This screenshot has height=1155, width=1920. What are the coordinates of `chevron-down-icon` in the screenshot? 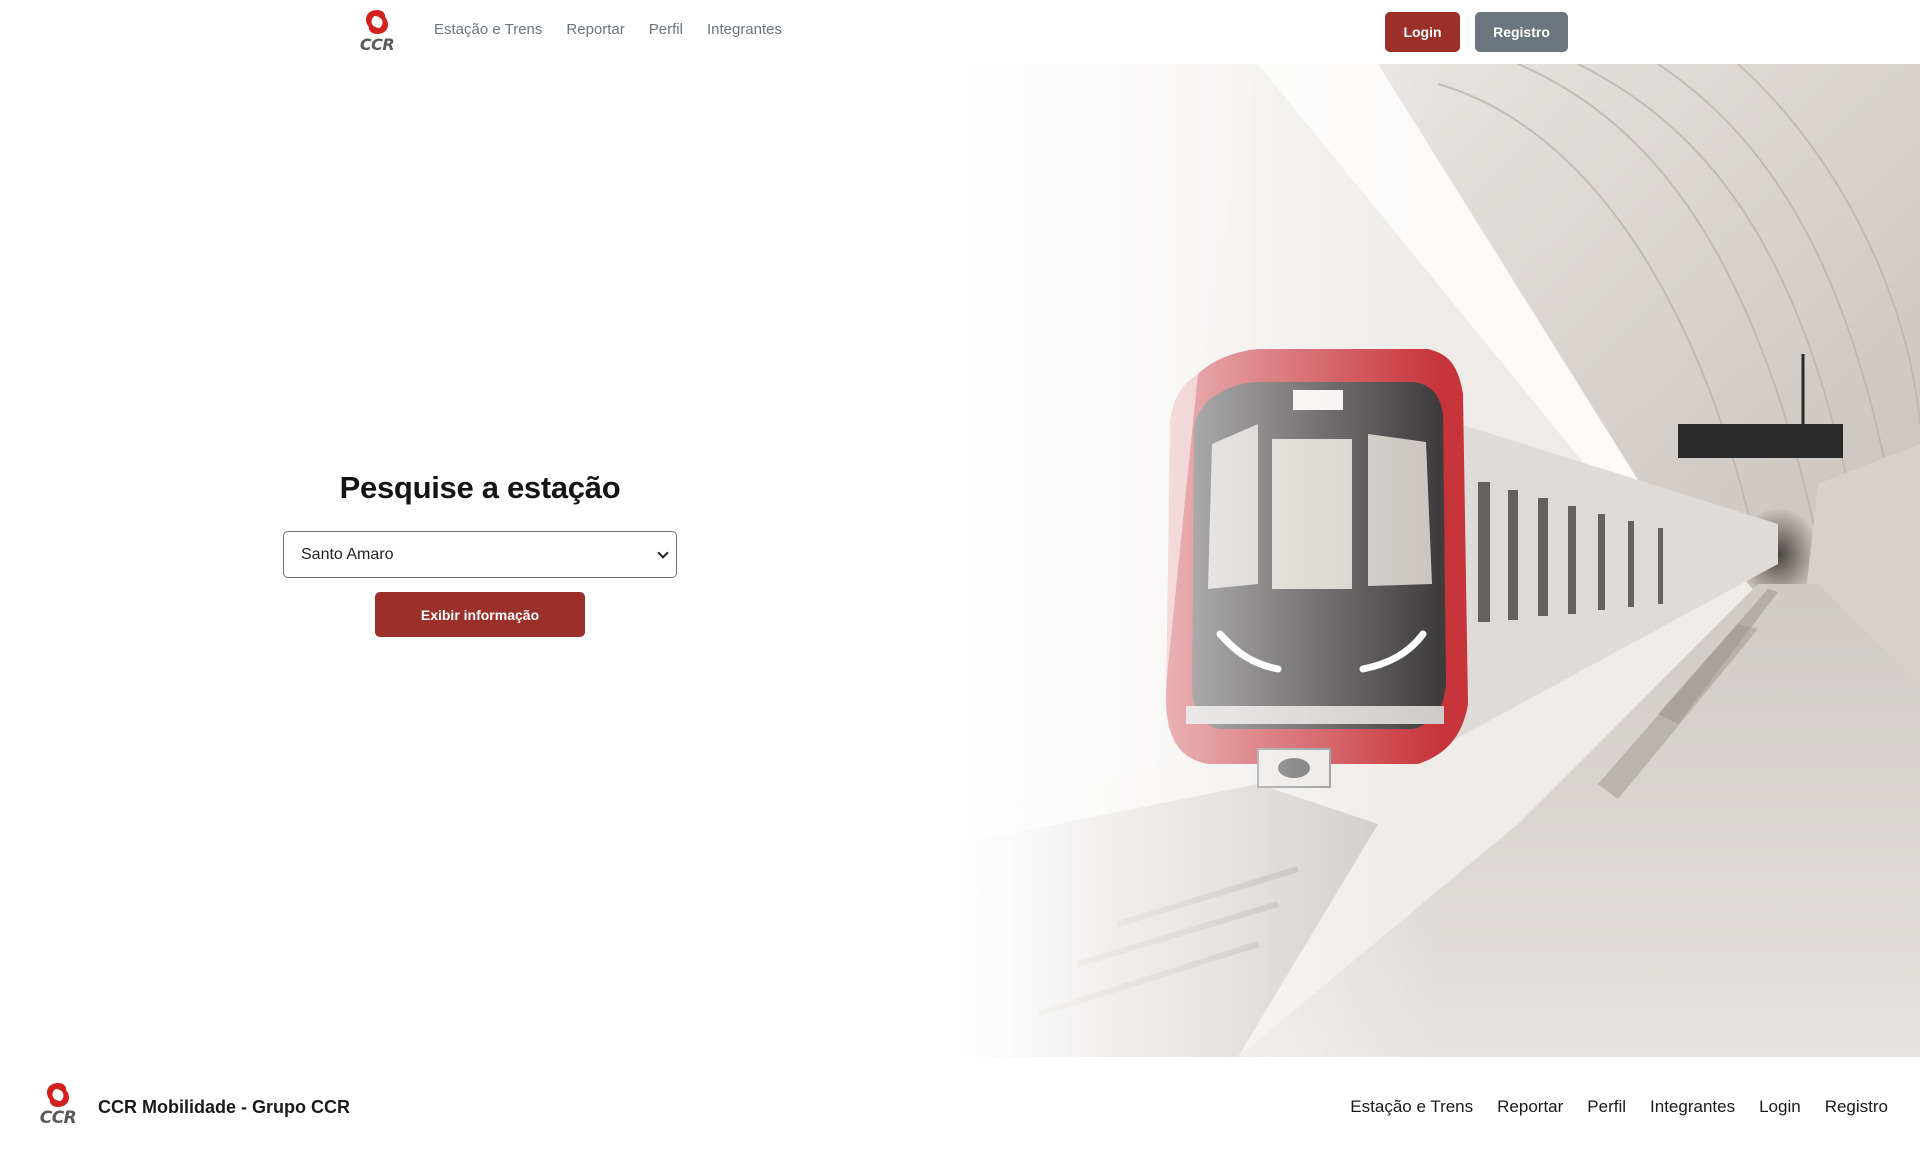 It's located at (663, 553).